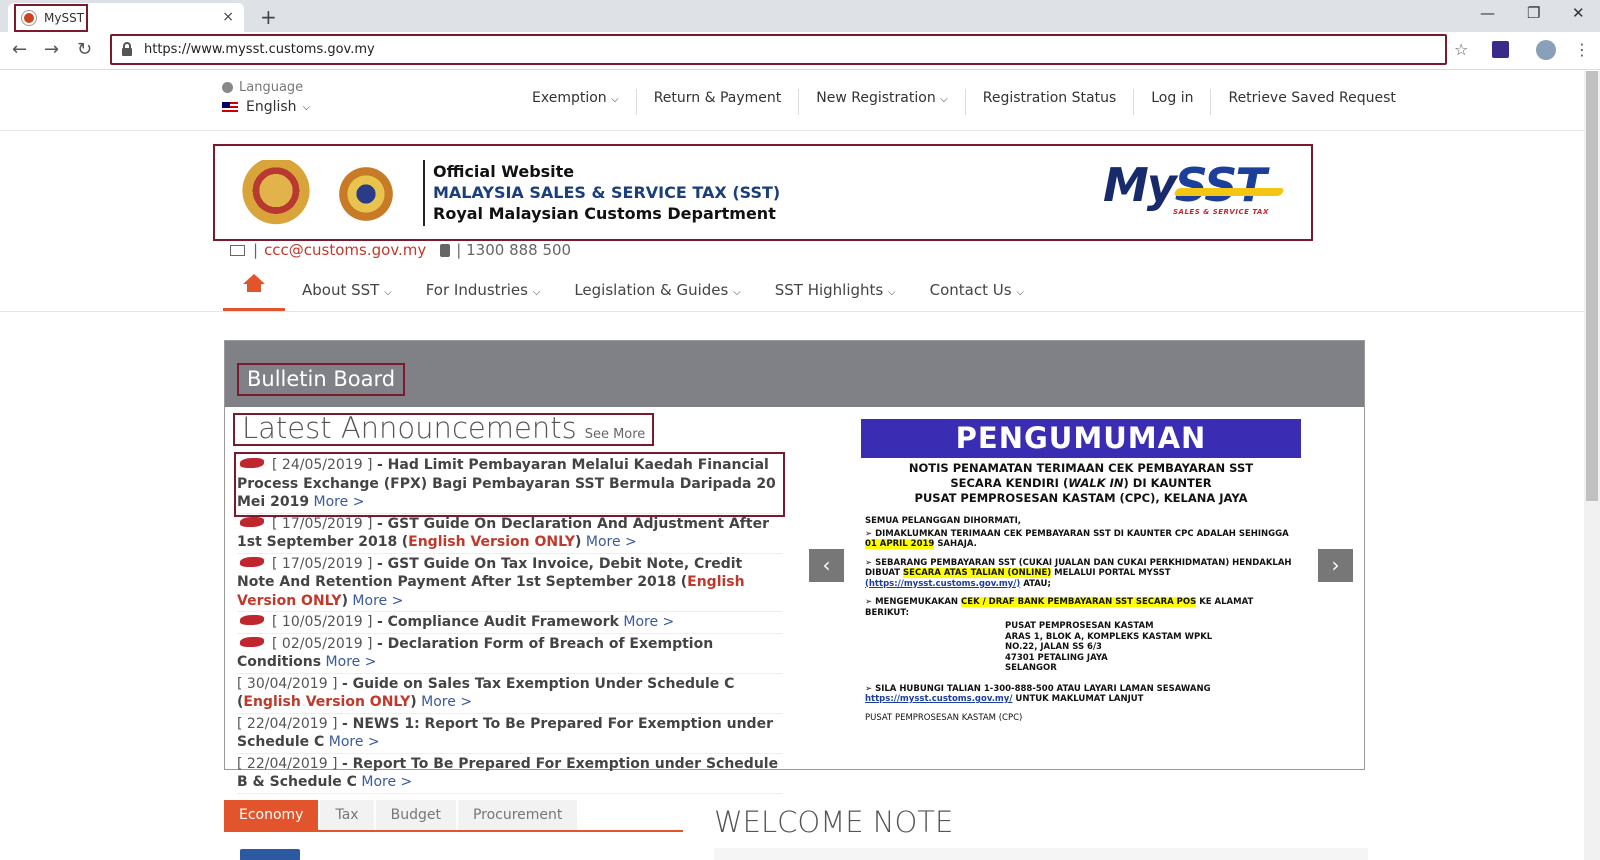  What do you see at coordinates (230, 107) in the screenshot?
I see `us-flag-icon` at bounding box center [230, 107].